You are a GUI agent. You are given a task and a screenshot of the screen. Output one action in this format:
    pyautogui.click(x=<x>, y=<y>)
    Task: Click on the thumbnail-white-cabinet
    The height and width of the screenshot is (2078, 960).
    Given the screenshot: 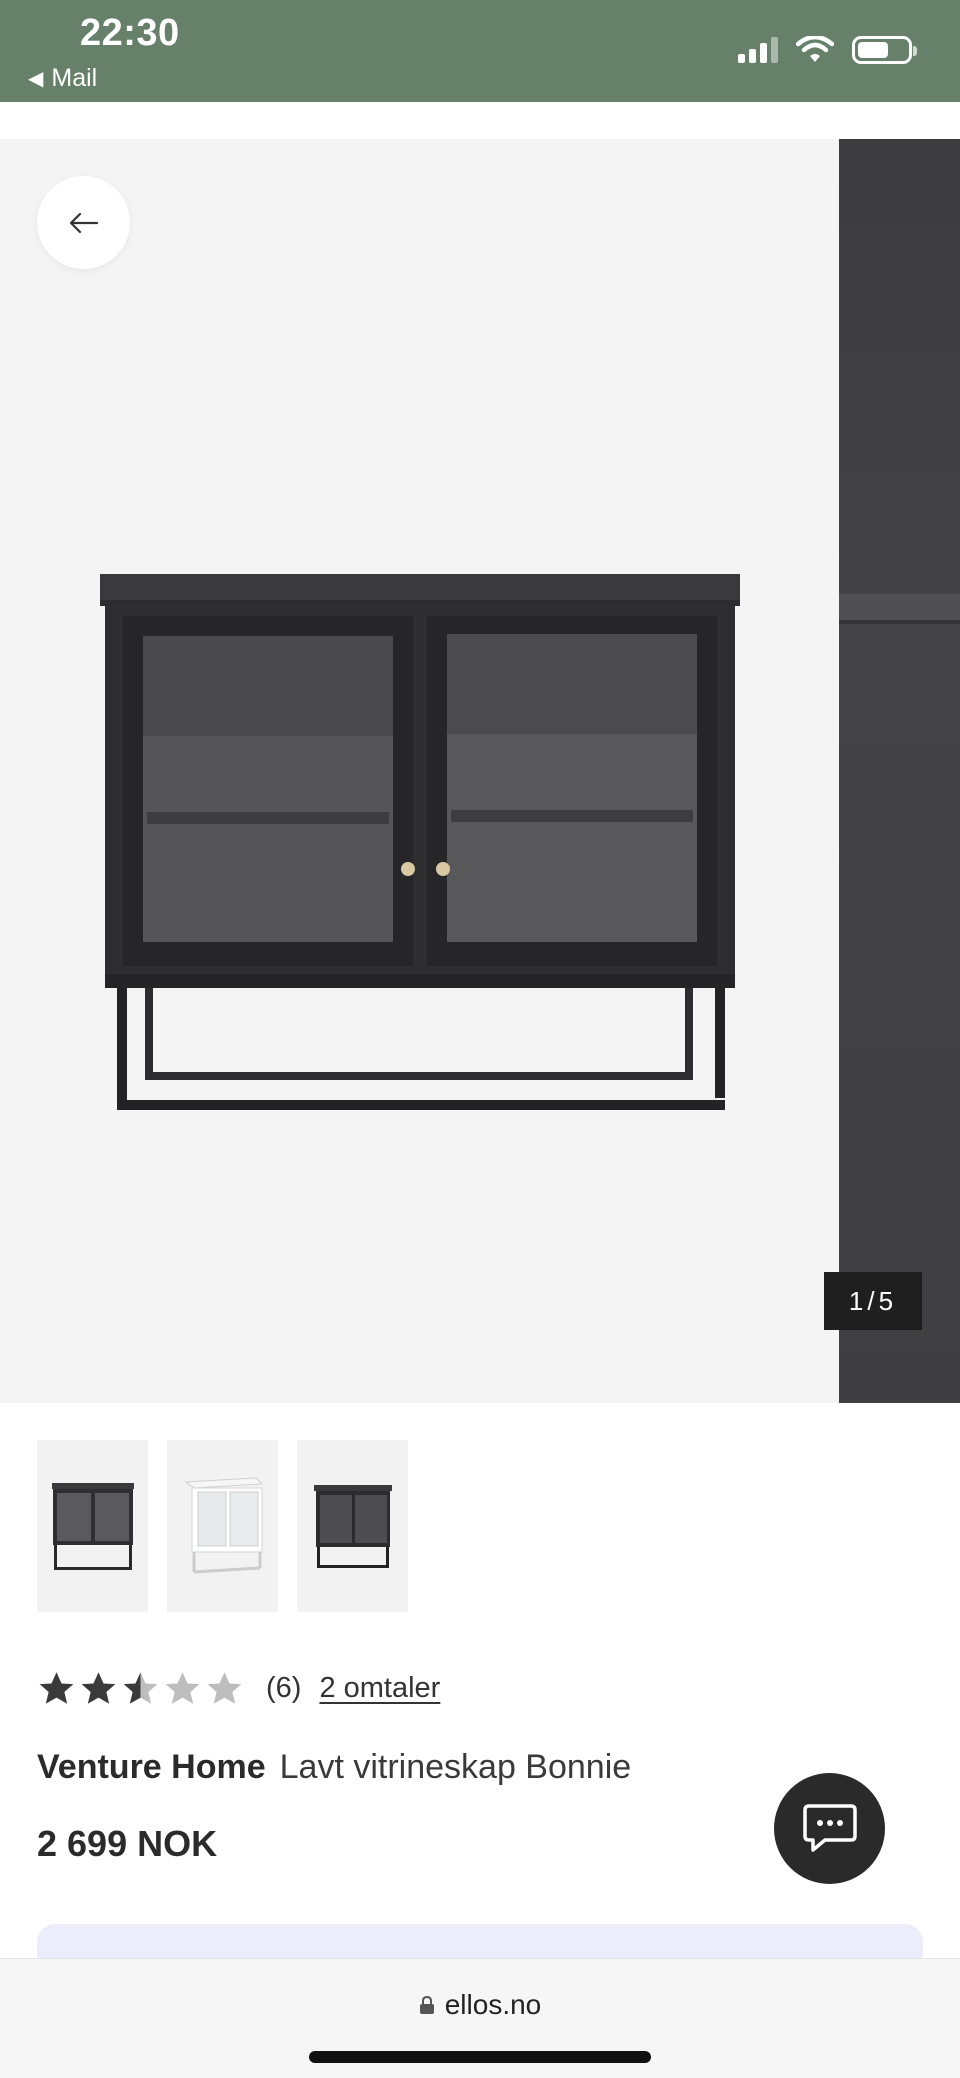 What is the action you would take?
    pyautogui.click(x=223, y=1525)
    